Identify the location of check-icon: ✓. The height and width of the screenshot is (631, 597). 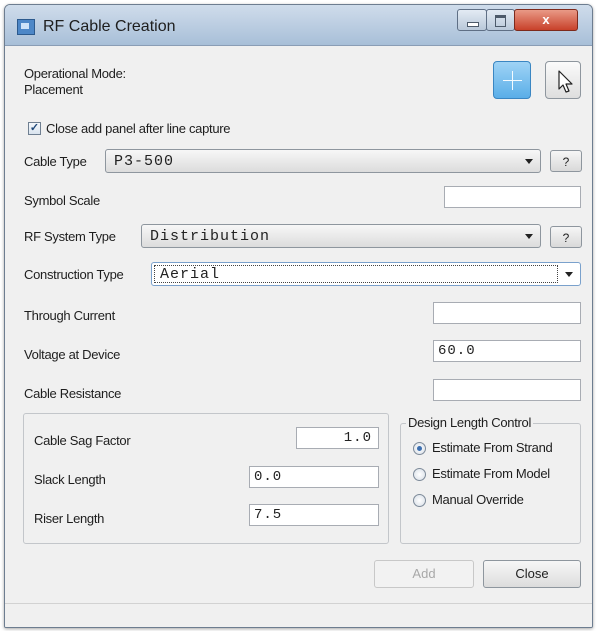
(34, 128).